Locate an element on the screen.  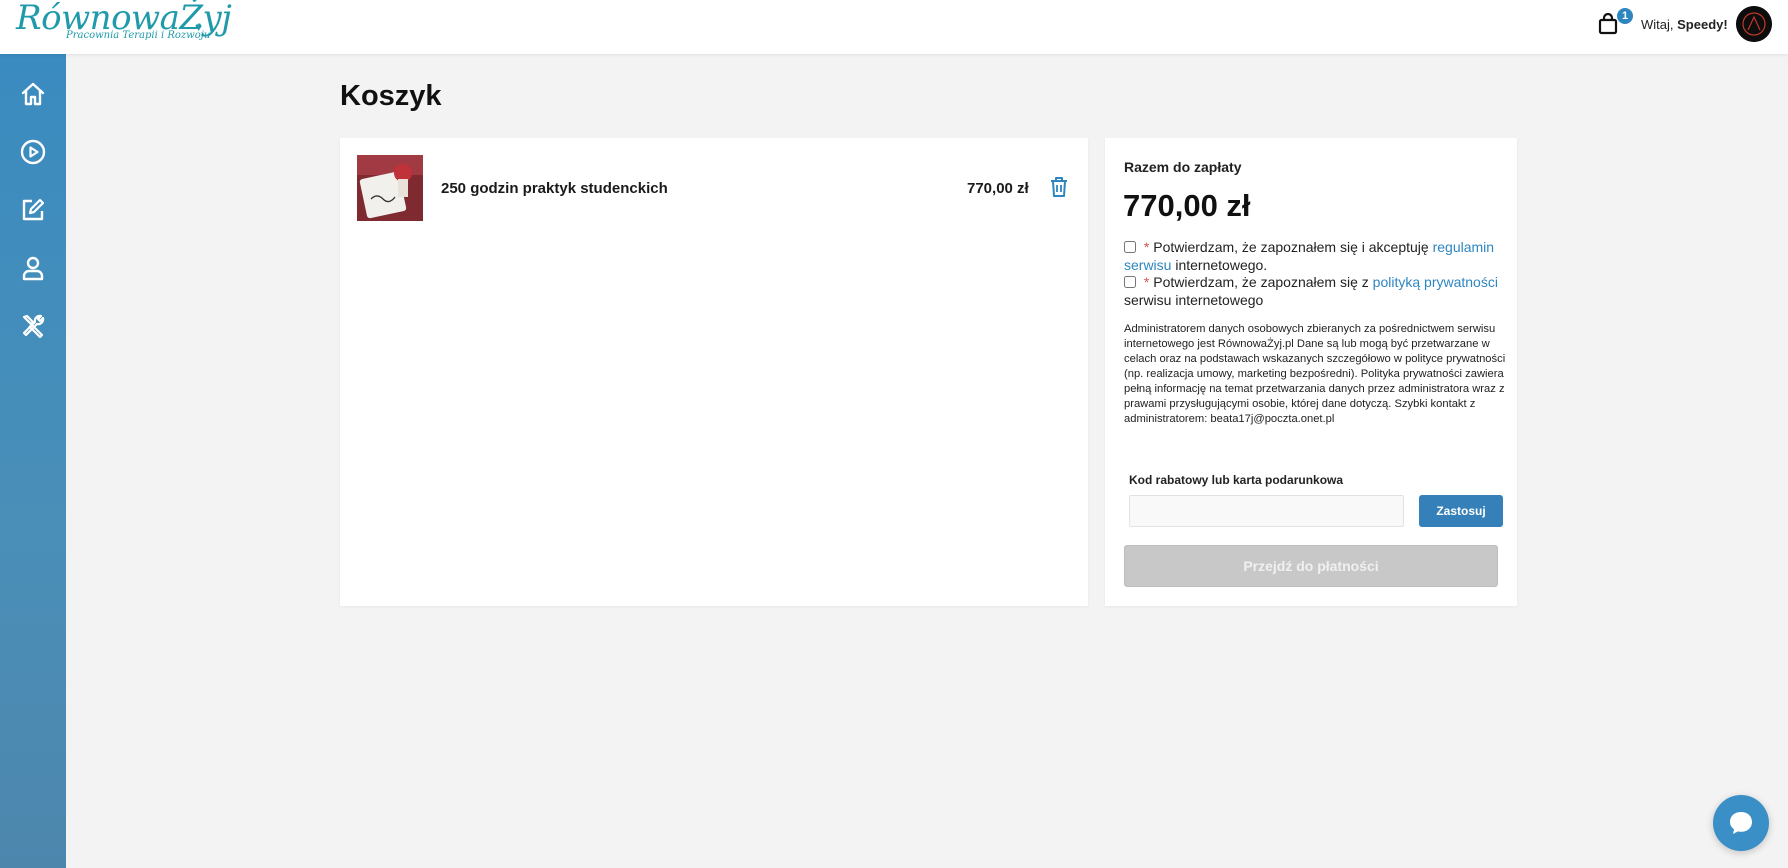
cart-button is located at coordinates (1608, 24).